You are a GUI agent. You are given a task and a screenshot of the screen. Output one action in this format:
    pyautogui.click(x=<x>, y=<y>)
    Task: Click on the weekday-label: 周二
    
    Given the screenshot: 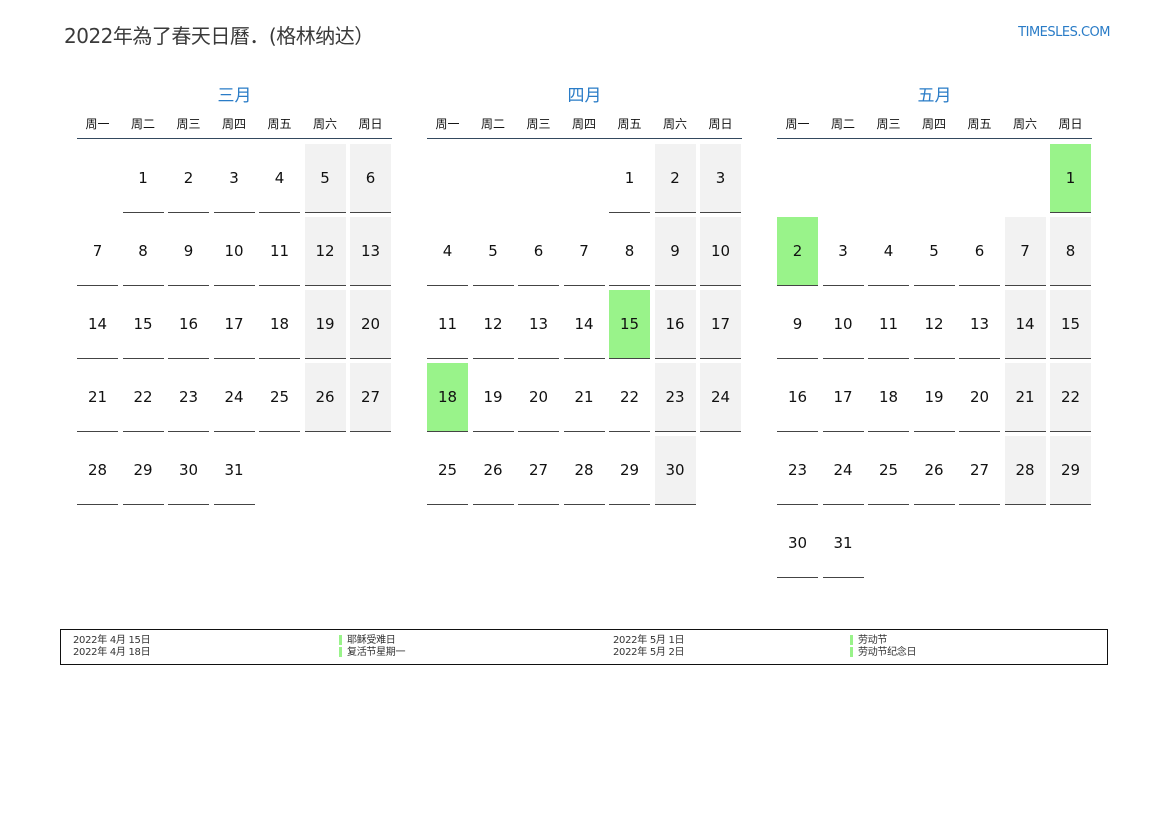 What is the action you would take?
    pyautogui.click(x=492, y=124)
    